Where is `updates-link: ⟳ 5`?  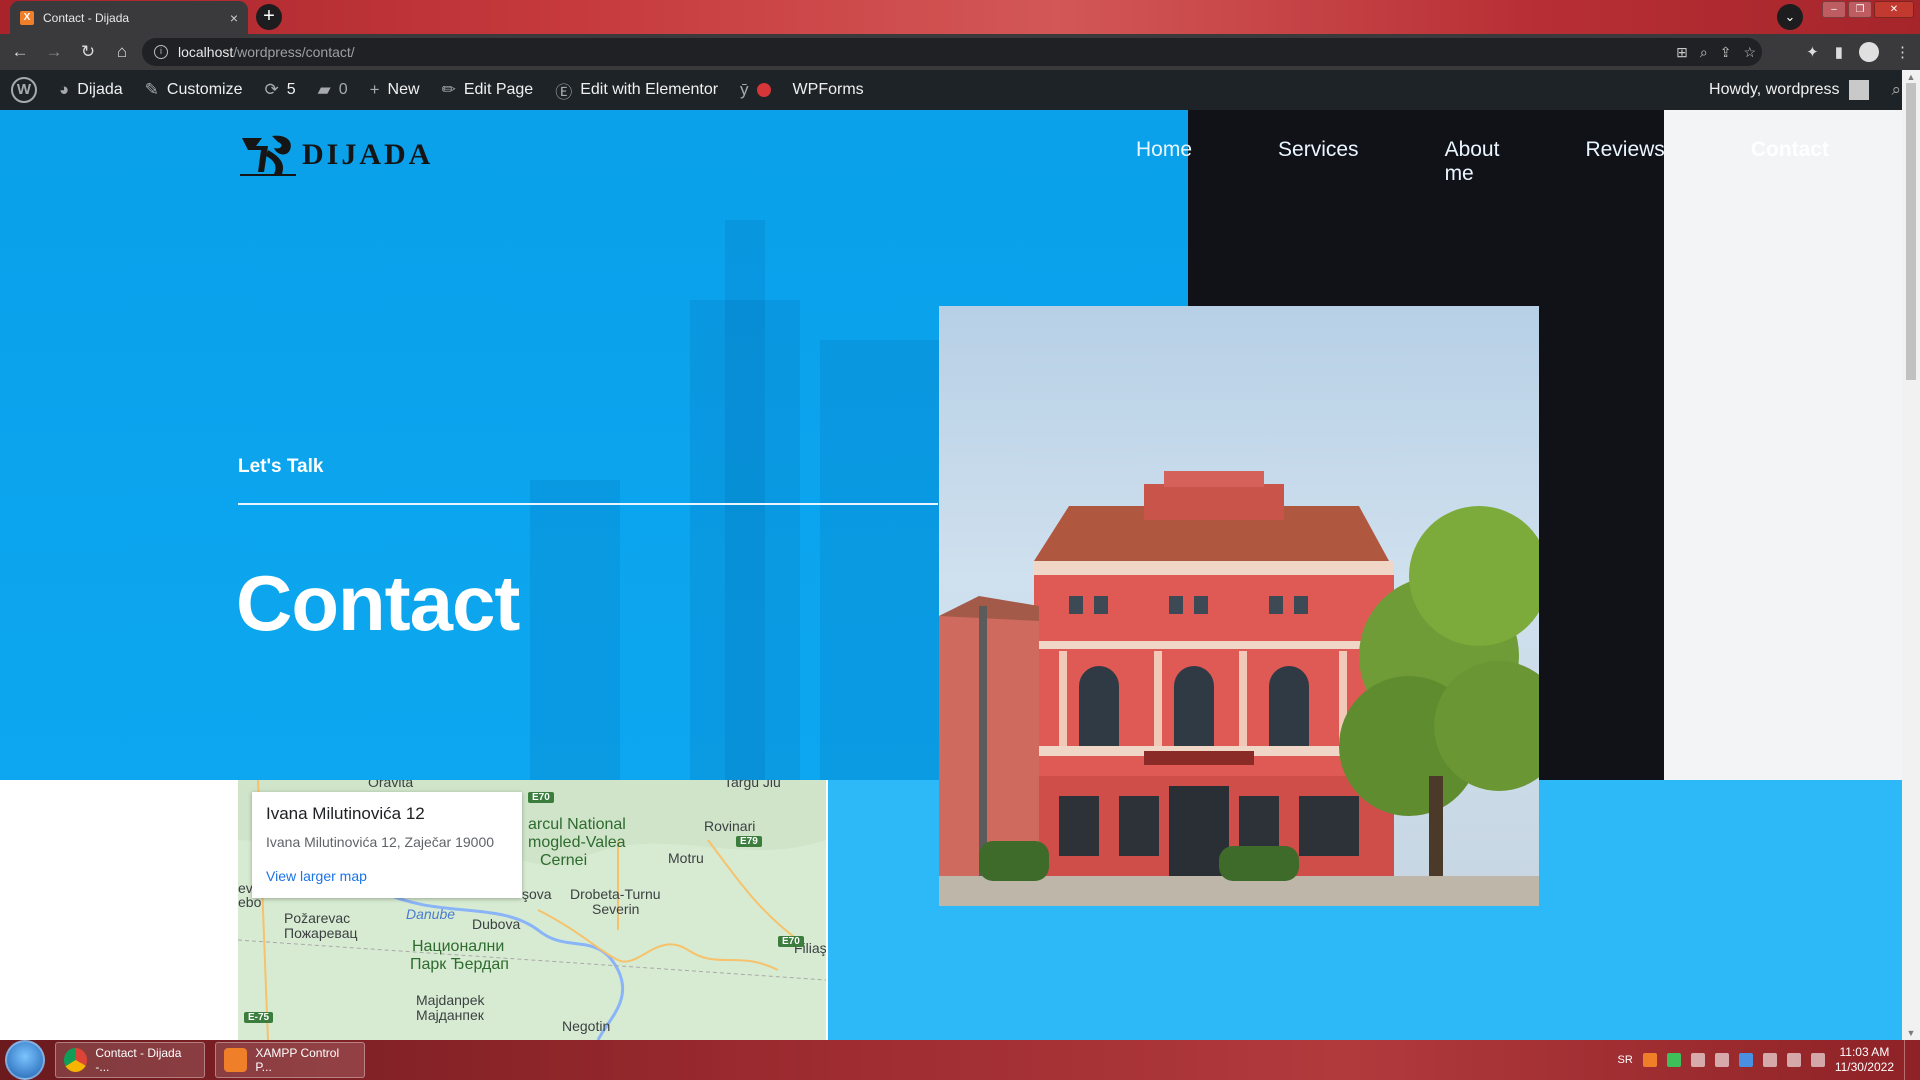 updates-link: ⟳ 5 is located at coordinates (279, 90).